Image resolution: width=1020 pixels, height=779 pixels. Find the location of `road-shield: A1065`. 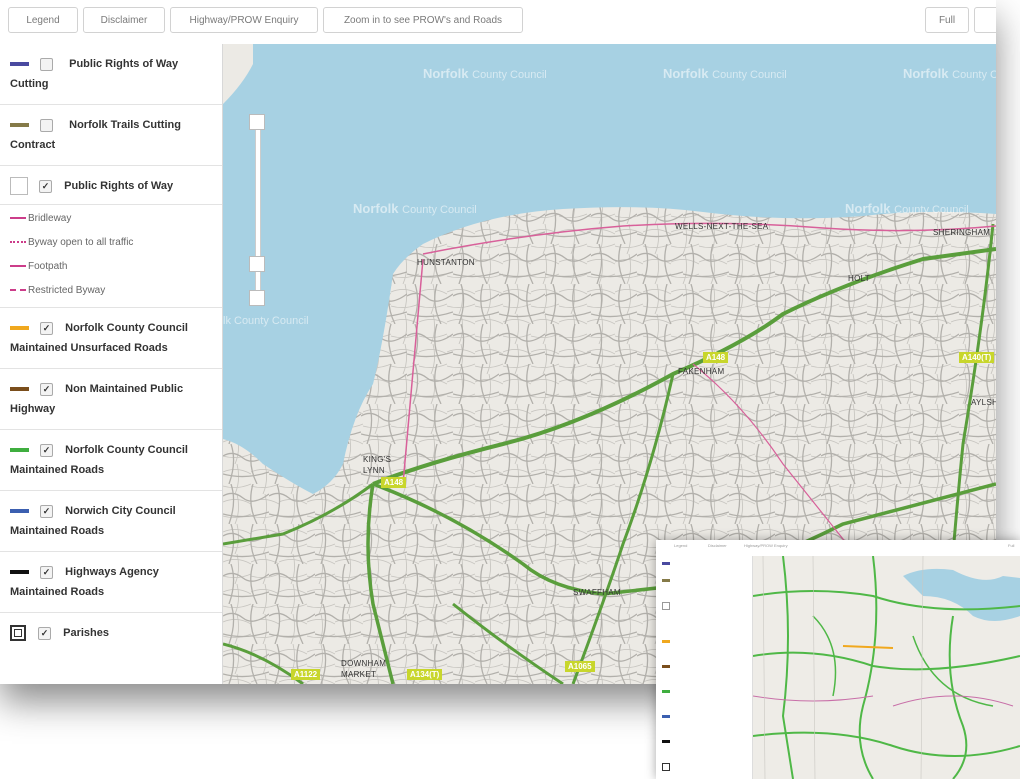

road-shield: A1065 is located at coordinates (580, 666).